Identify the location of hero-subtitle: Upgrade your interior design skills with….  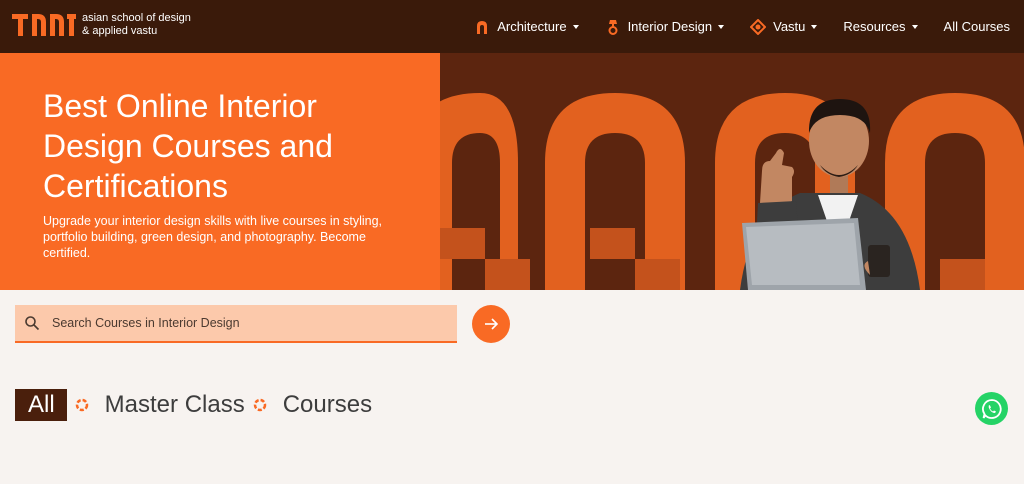
(213, 237).